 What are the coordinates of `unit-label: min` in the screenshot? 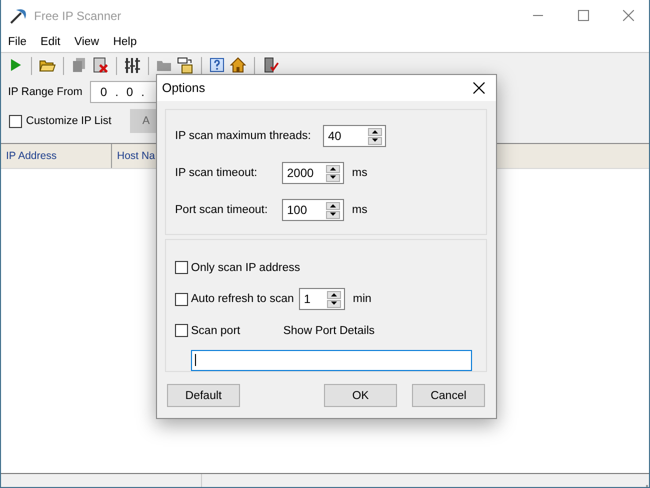 It's located at (362, 299).